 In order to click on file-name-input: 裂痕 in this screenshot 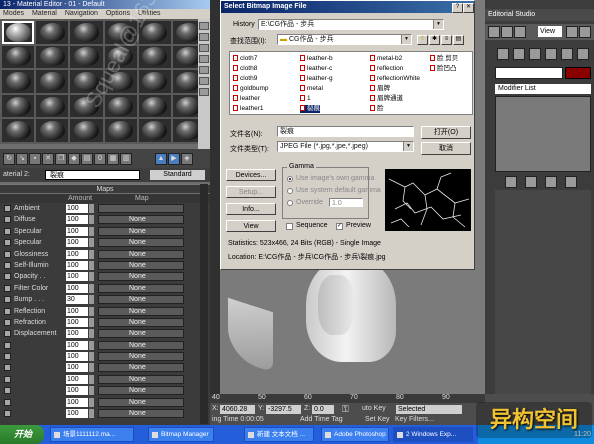, I will do `click(345, 131)`.